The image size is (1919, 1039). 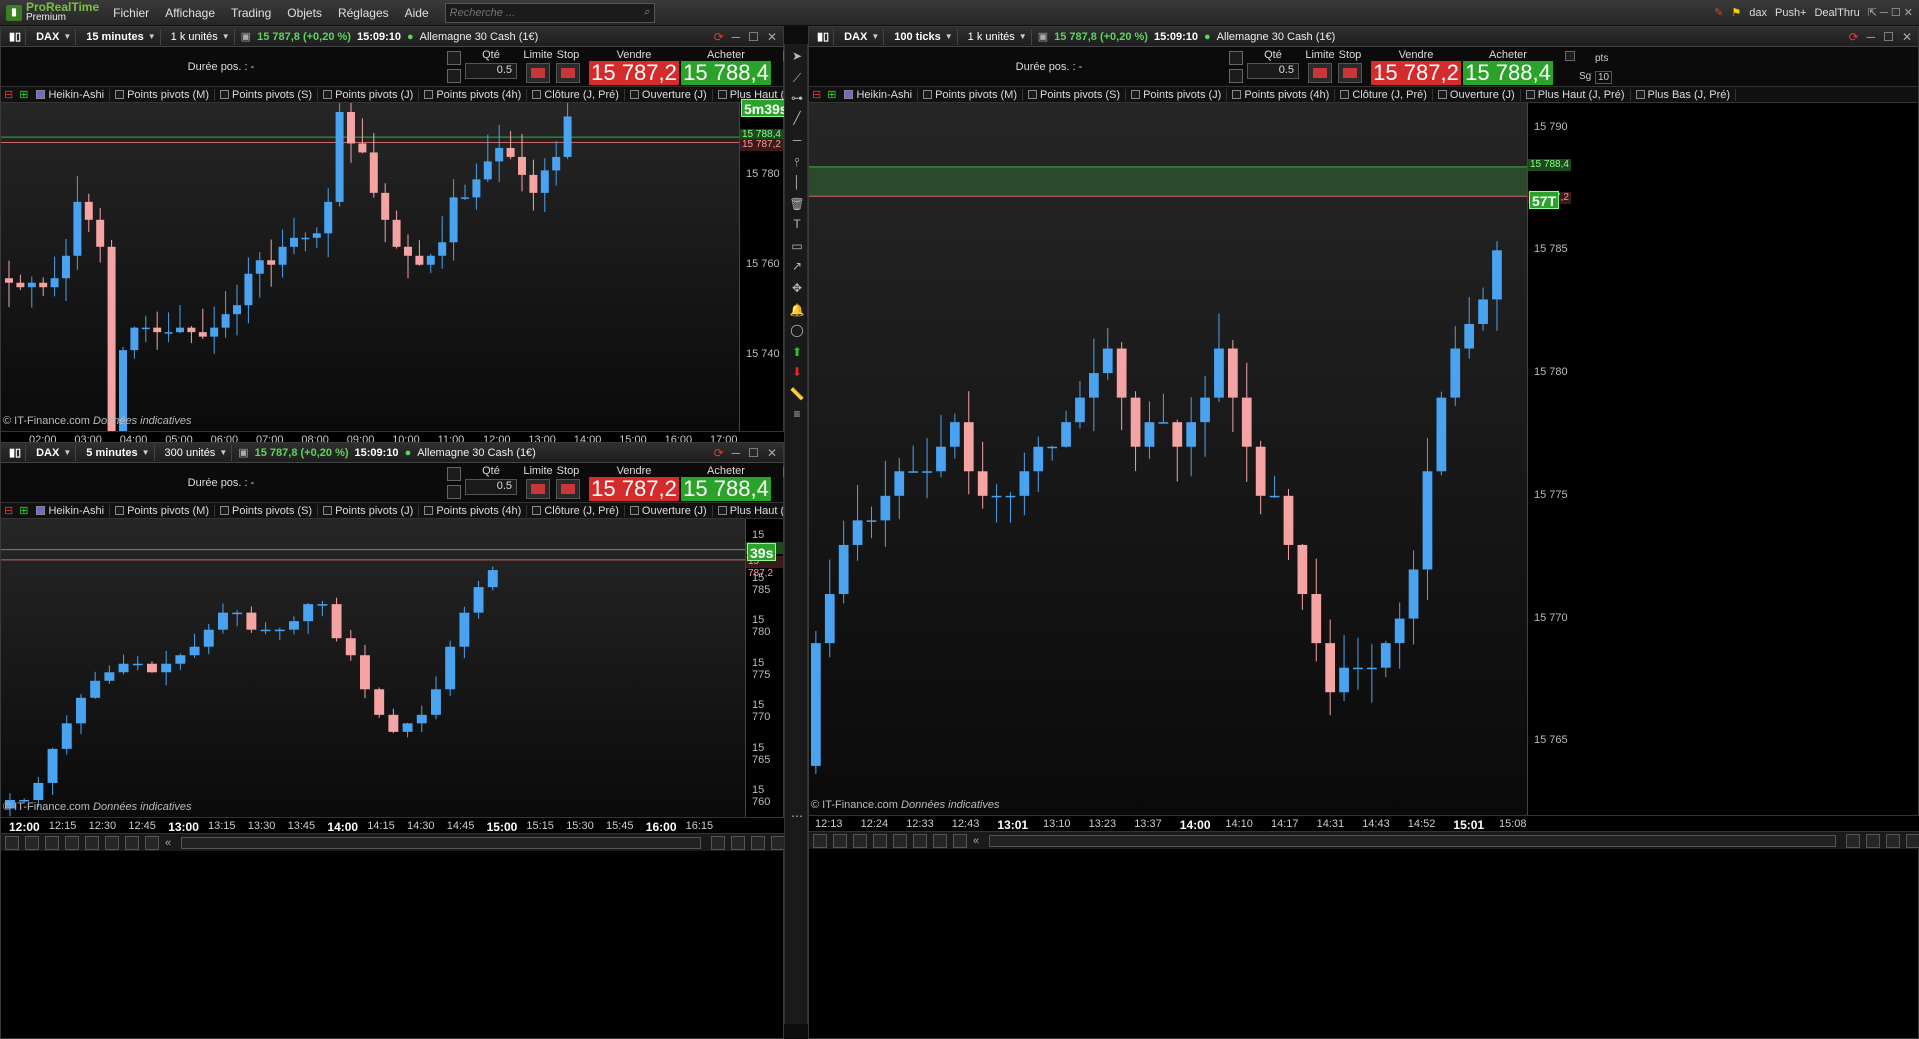 I want to click on text-icon: T, so click(x=797, y=224).